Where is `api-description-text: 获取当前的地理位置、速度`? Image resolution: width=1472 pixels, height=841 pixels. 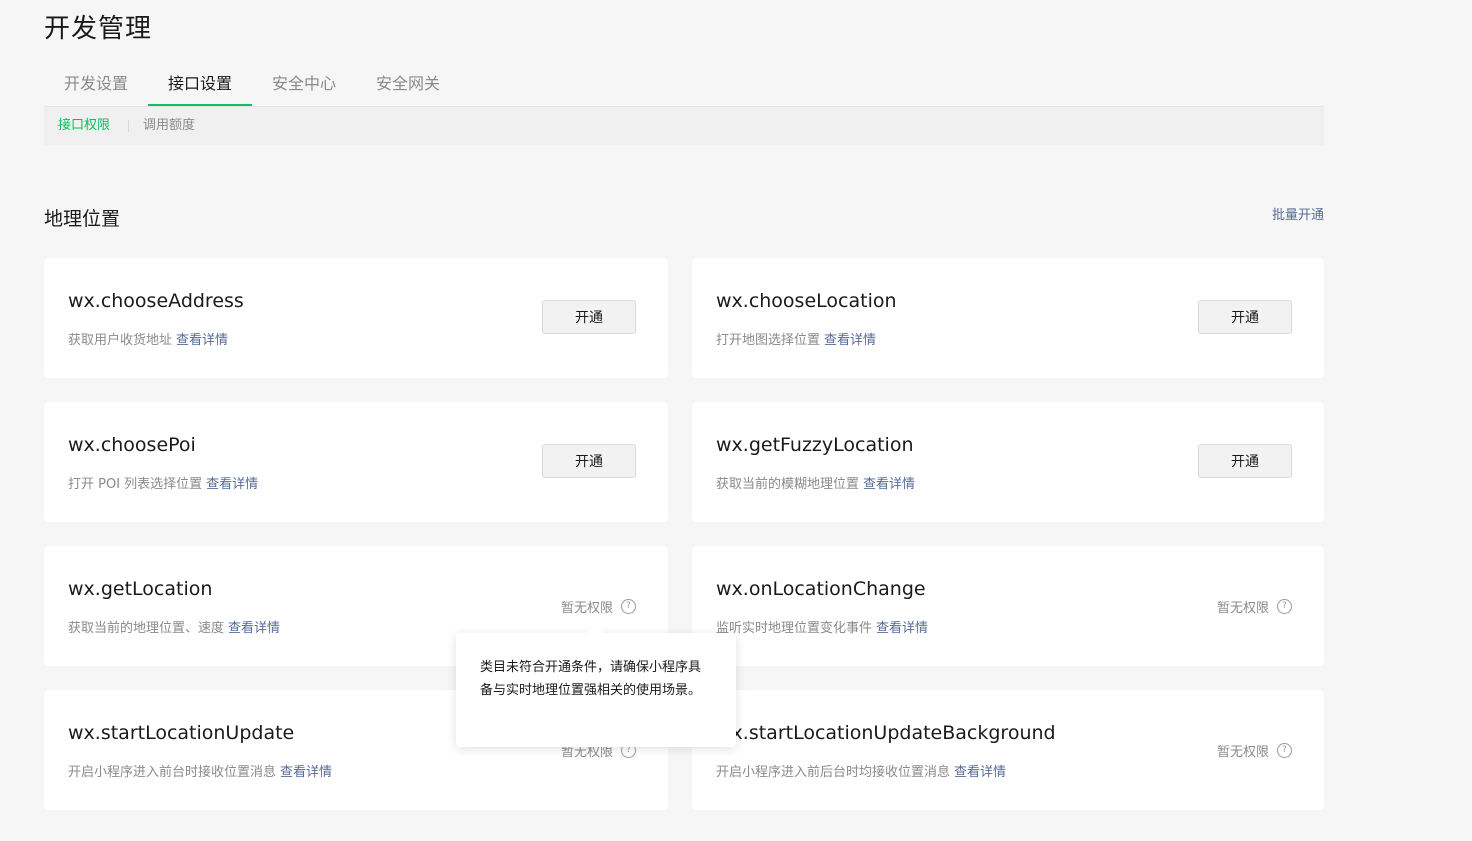
api-description-text: 获取当前的地理位置、速度 is located at coordinates (146, 628).